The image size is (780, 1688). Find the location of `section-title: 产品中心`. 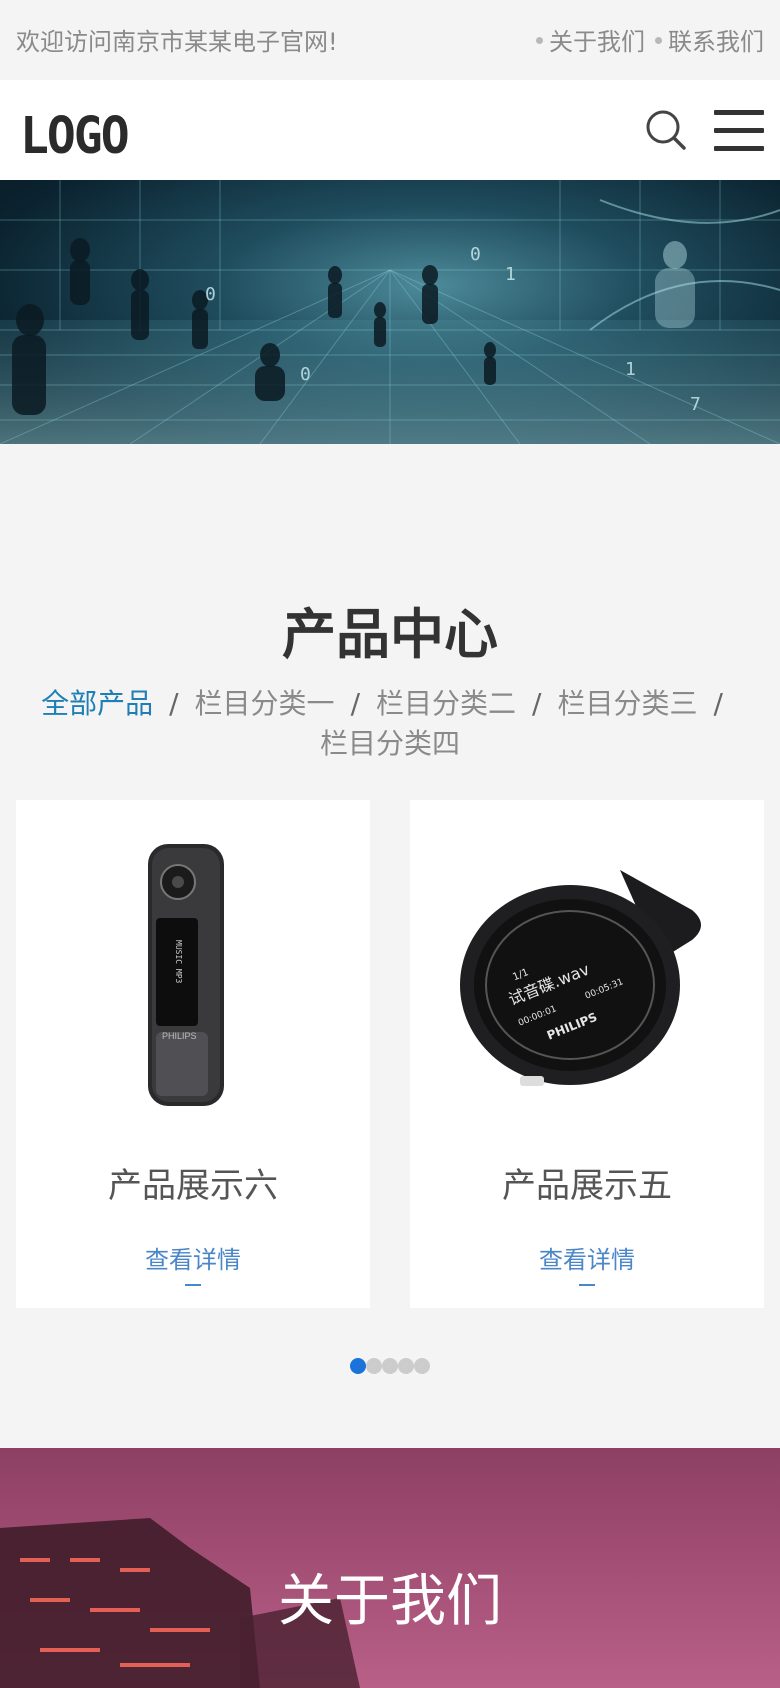

section-title: 产品中心 is located at coordinates (390, 634).